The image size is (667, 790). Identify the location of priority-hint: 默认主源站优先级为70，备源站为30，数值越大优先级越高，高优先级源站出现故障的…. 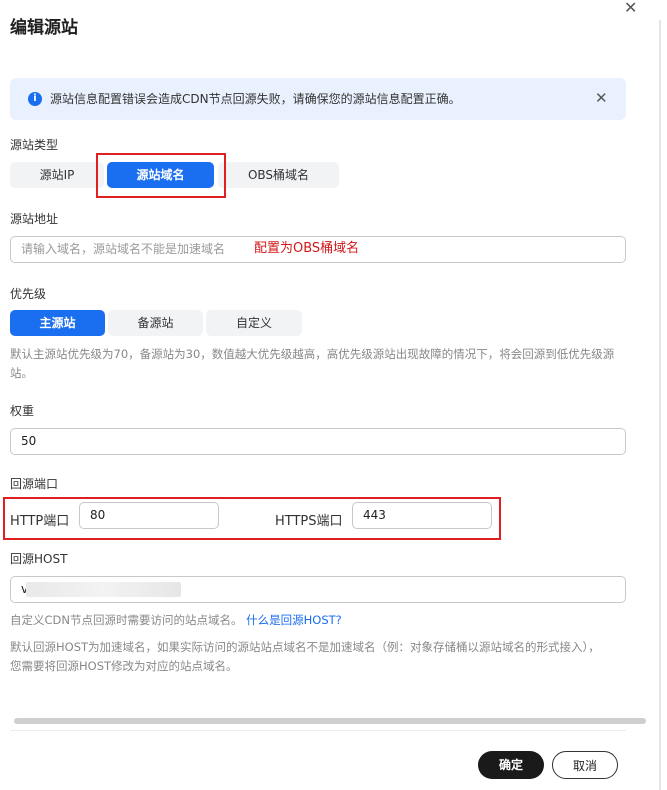
(312, 363).